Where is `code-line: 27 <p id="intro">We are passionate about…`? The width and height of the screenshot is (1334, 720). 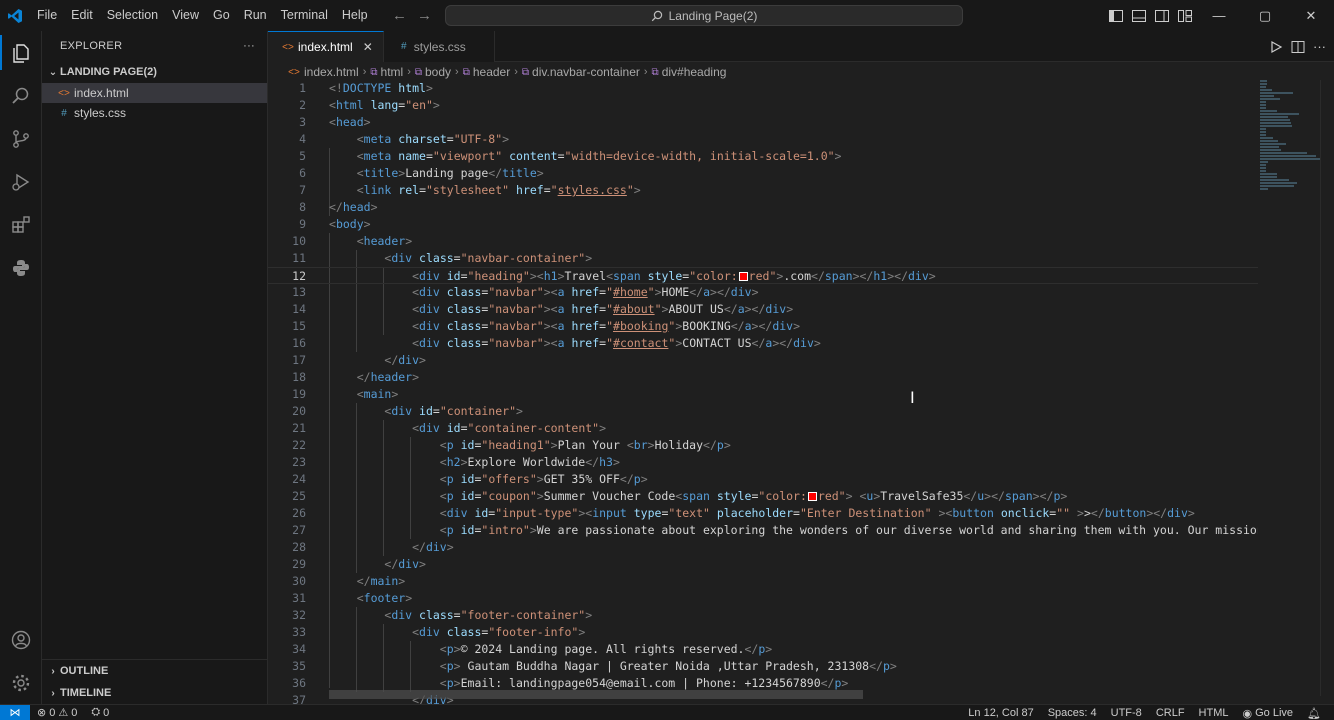 code-line: 27 <p id="intro">We are passionate about… is located at coordinates (763, 530).